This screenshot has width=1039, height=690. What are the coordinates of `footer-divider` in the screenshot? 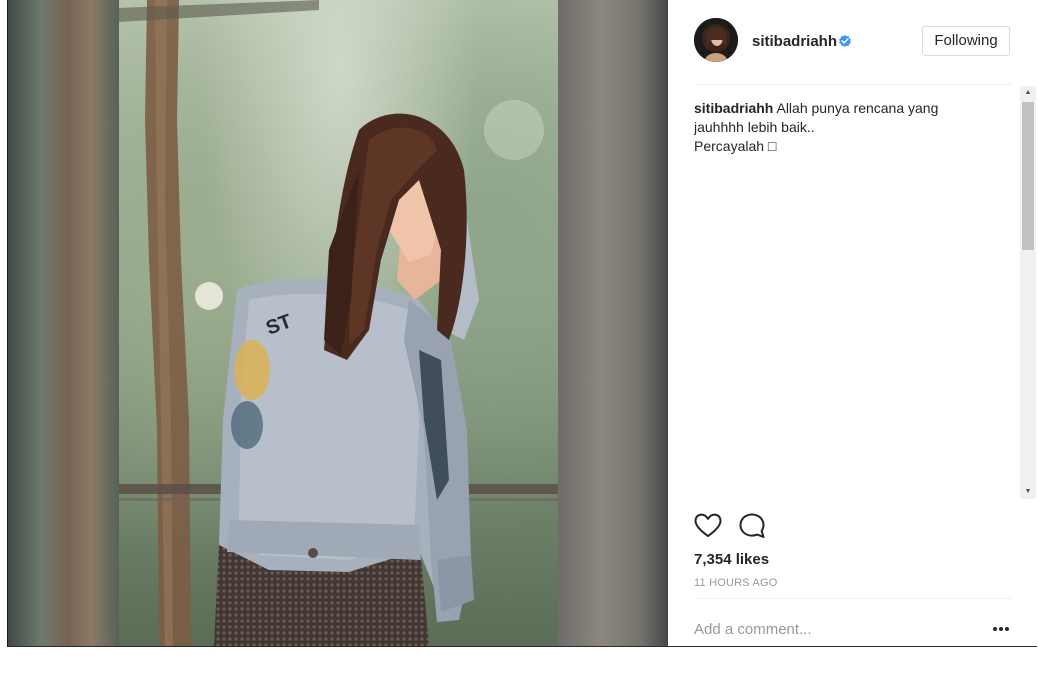 It's located at (853, 598).